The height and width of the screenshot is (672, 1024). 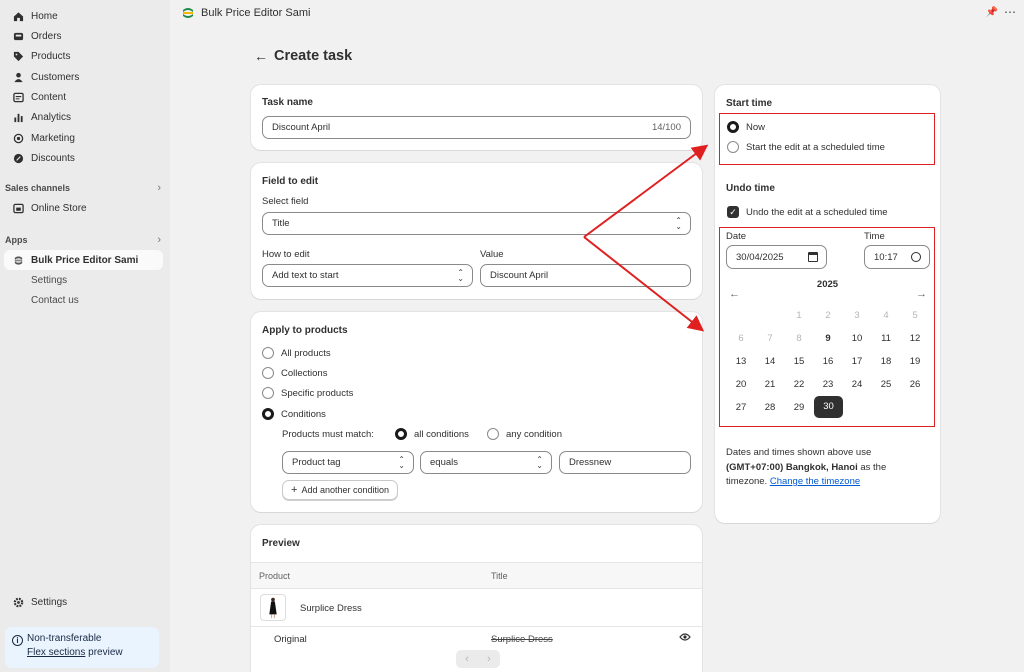 I want to click on sidebar-item-label: Content, so click(x=49, y=97).